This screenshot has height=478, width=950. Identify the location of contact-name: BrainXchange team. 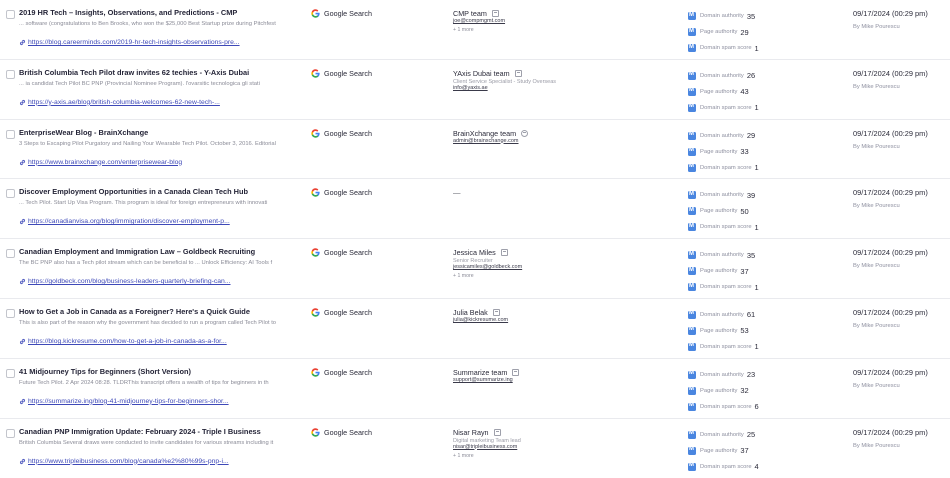
(484, 133).